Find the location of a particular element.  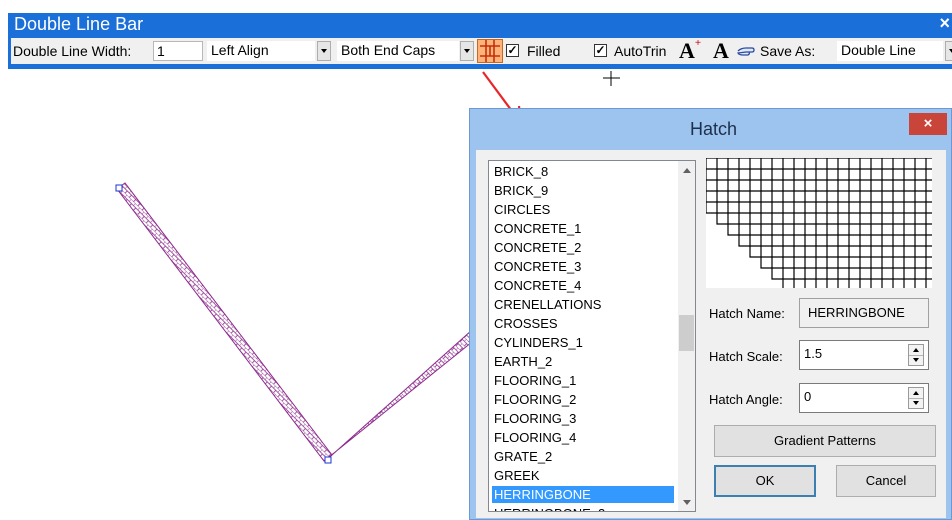

scroll-down-icon is located at coordinates (686, 502).